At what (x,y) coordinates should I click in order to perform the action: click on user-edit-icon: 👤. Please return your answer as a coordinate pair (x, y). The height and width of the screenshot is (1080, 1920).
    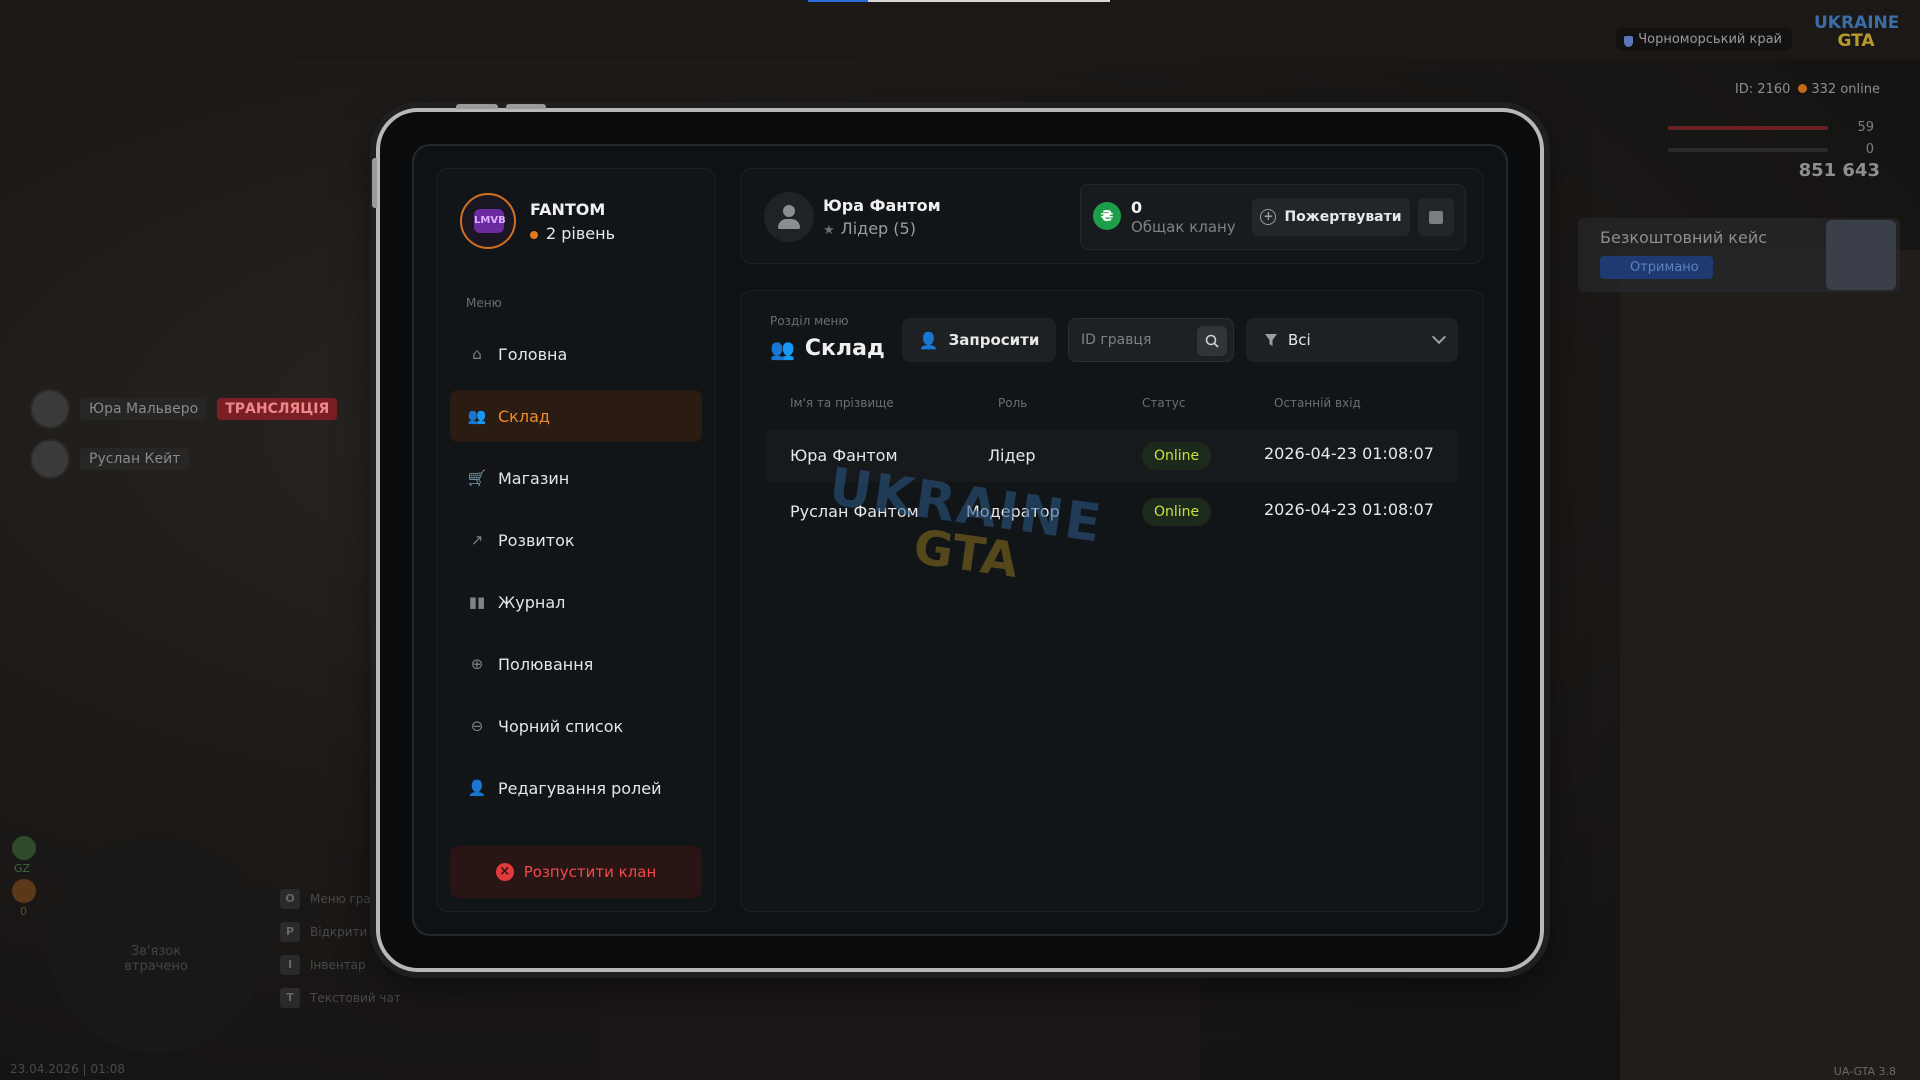
    Looking at the image, I should click on (477, 788).